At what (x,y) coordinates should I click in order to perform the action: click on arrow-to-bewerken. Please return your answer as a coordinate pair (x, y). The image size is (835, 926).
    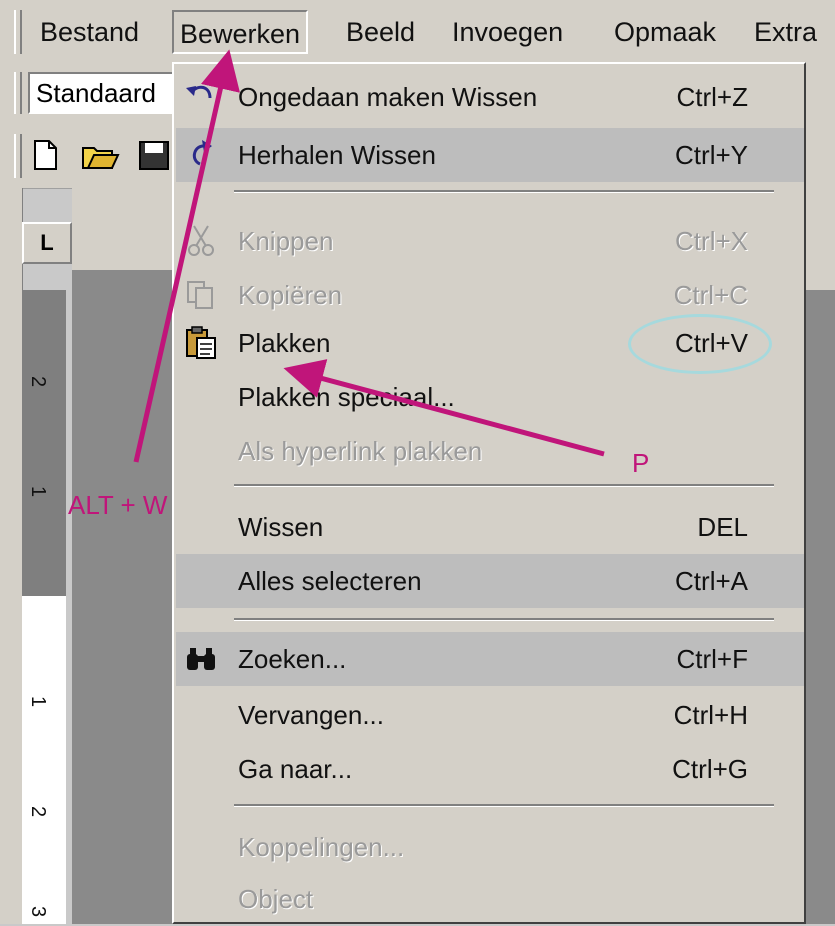
    Looking at the image, I should click on (186, 256).